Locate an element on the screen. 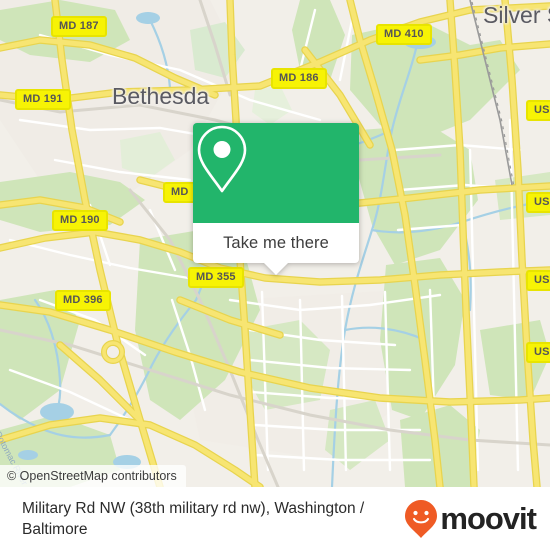  popup-footer: Take me there is located at coordinates (276, 249).